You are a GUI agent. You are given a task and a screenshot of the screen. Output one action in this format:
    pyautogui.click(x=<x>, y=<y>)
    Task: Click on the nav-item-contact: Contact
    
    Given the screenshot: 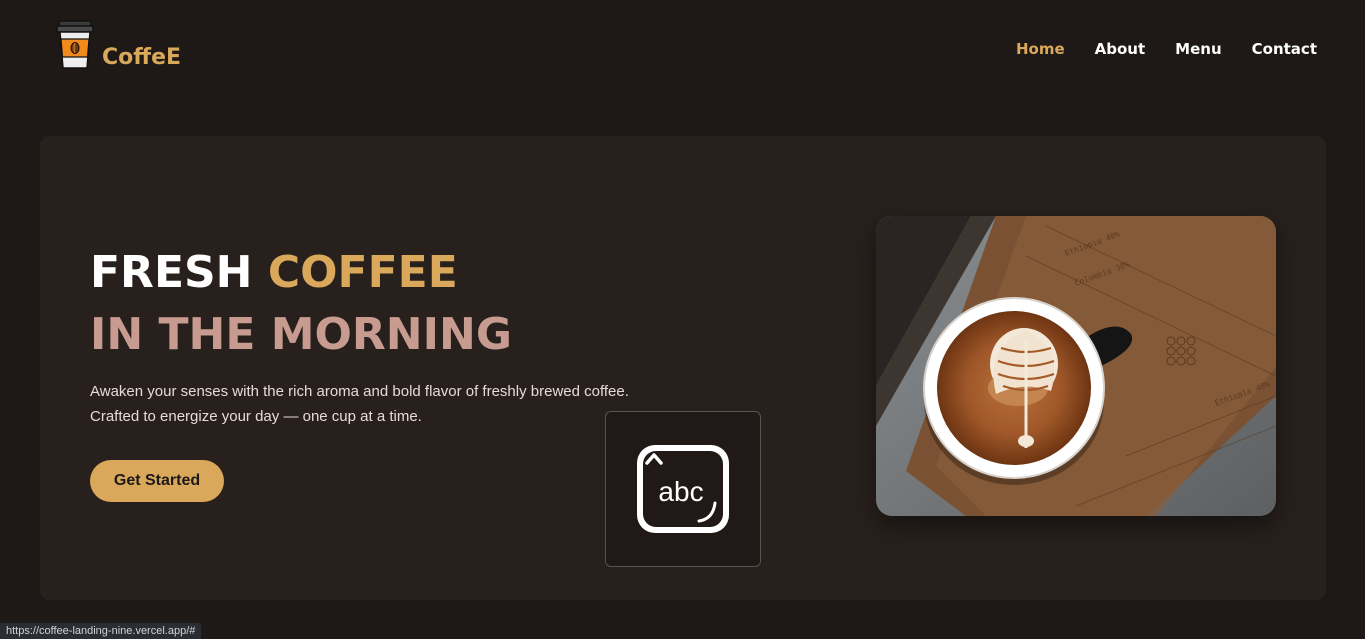 What is the action you would take?
    pyautogui.click(x=1284, y=49)
    